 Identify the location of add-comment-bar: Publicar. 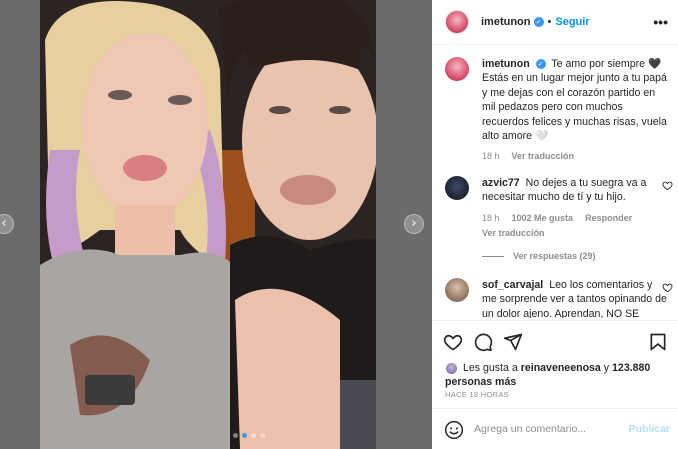
(555, 428).